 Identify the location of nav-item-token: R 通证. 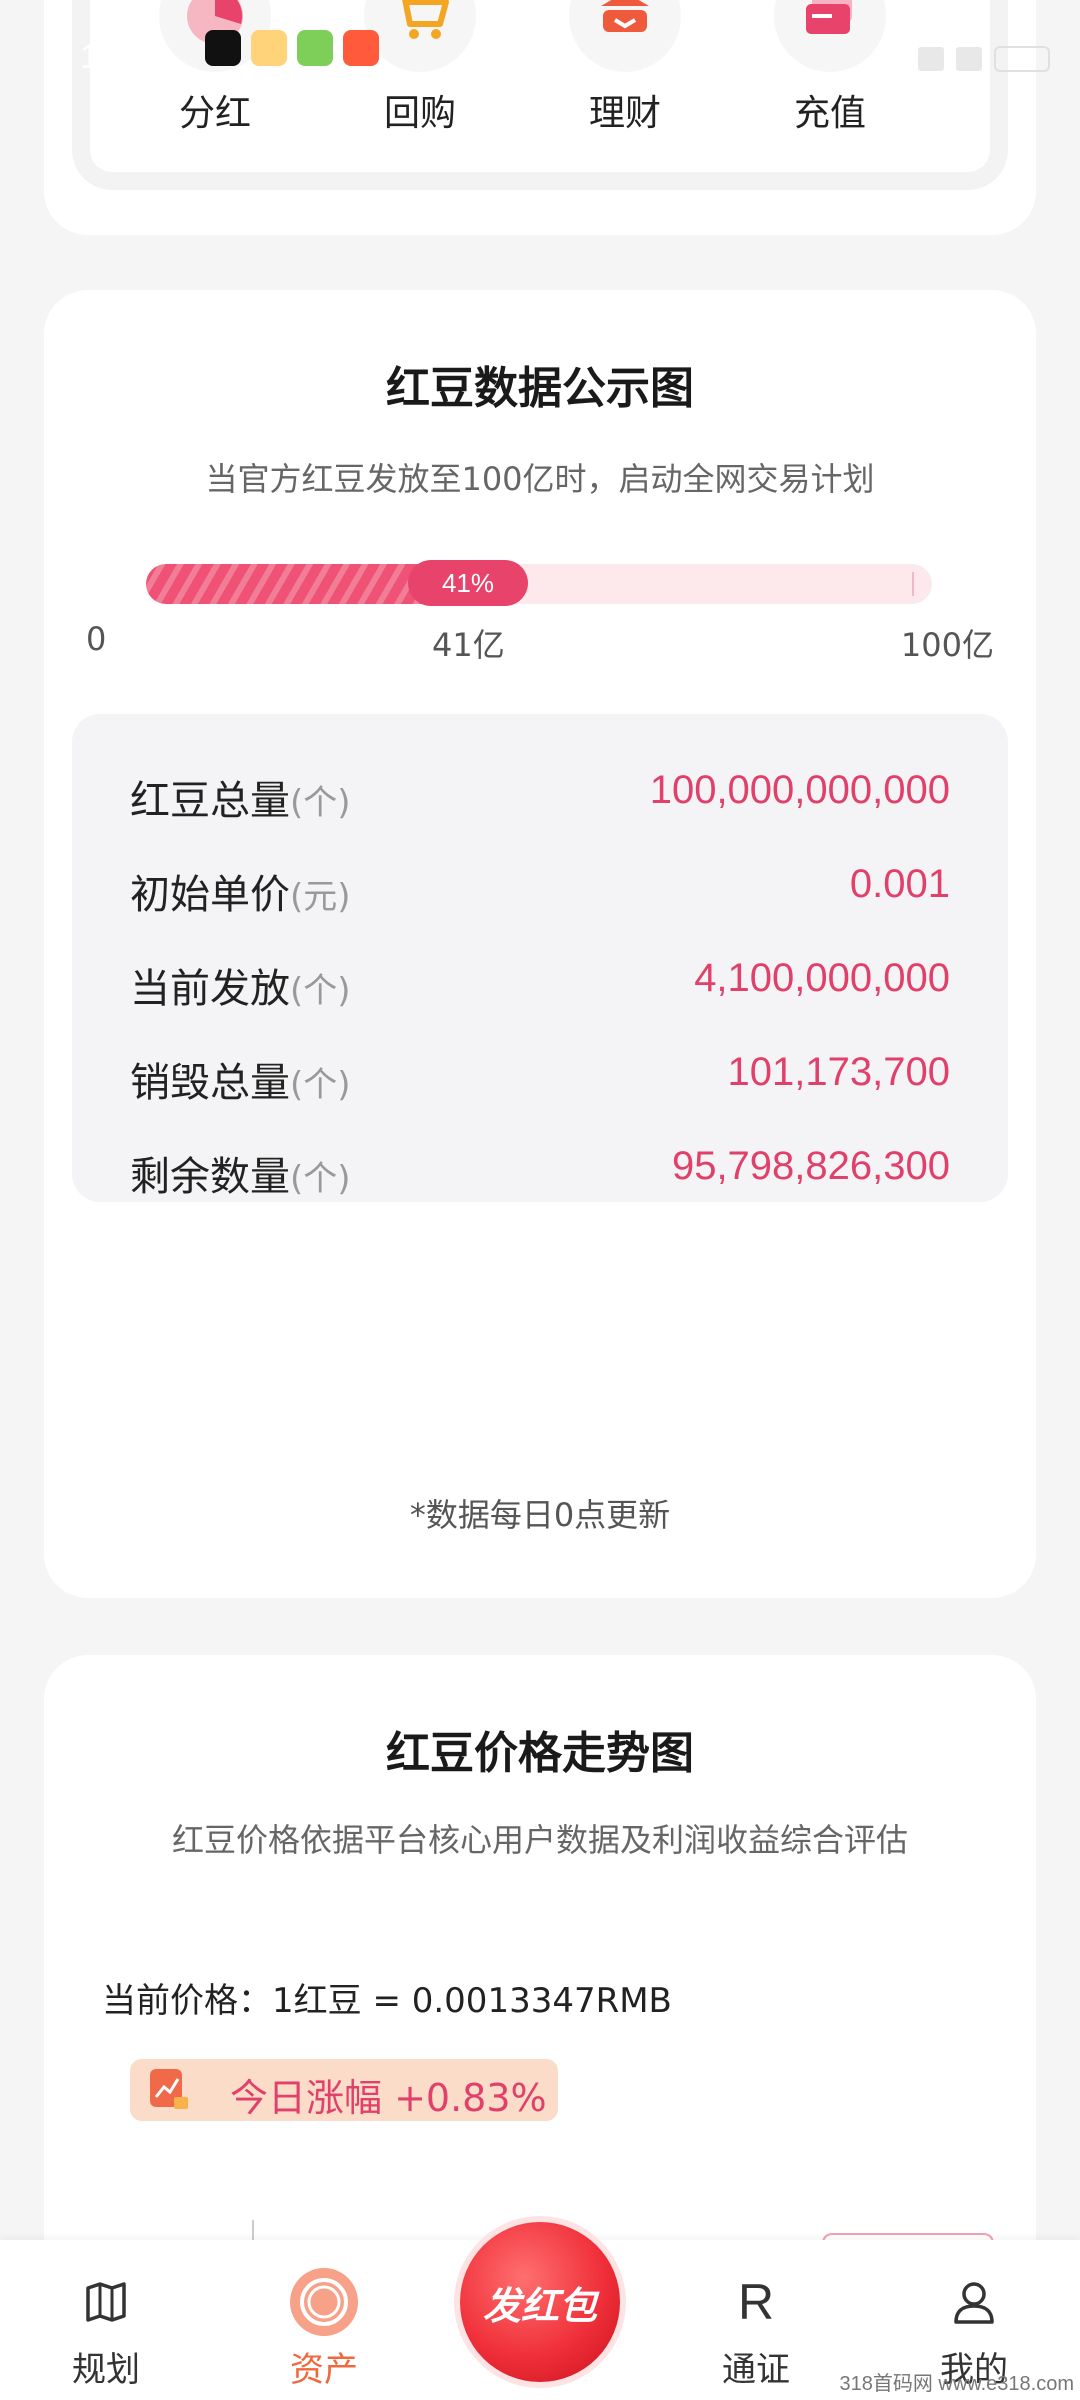
(756, 2330).